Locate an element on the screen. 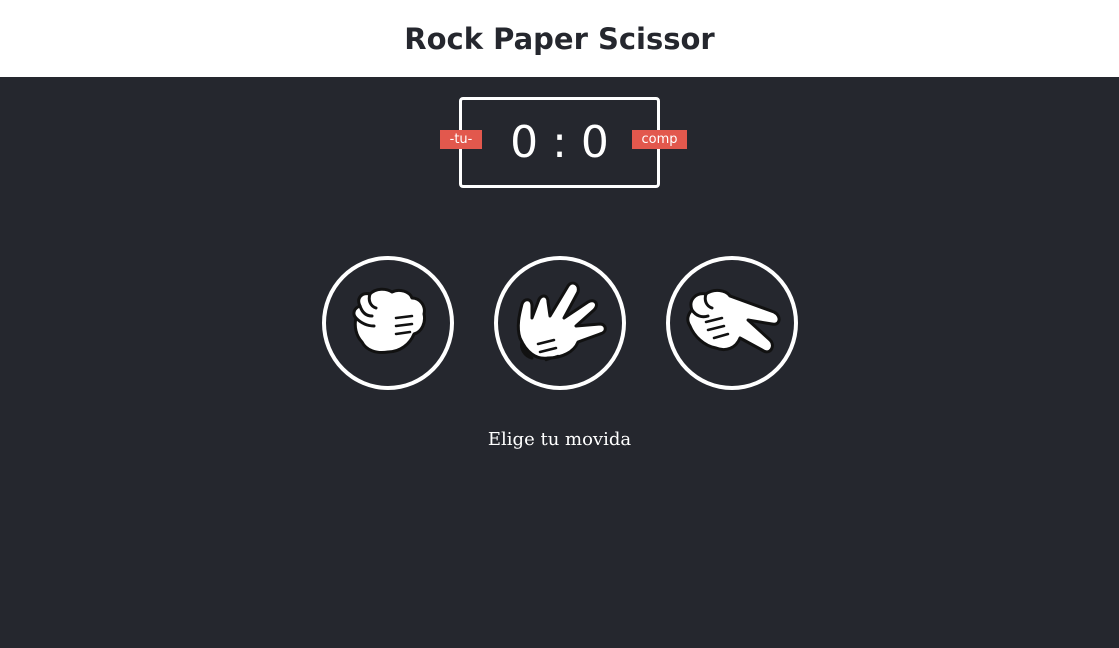  rock-hand-icon is located at coordinates (389, 320).